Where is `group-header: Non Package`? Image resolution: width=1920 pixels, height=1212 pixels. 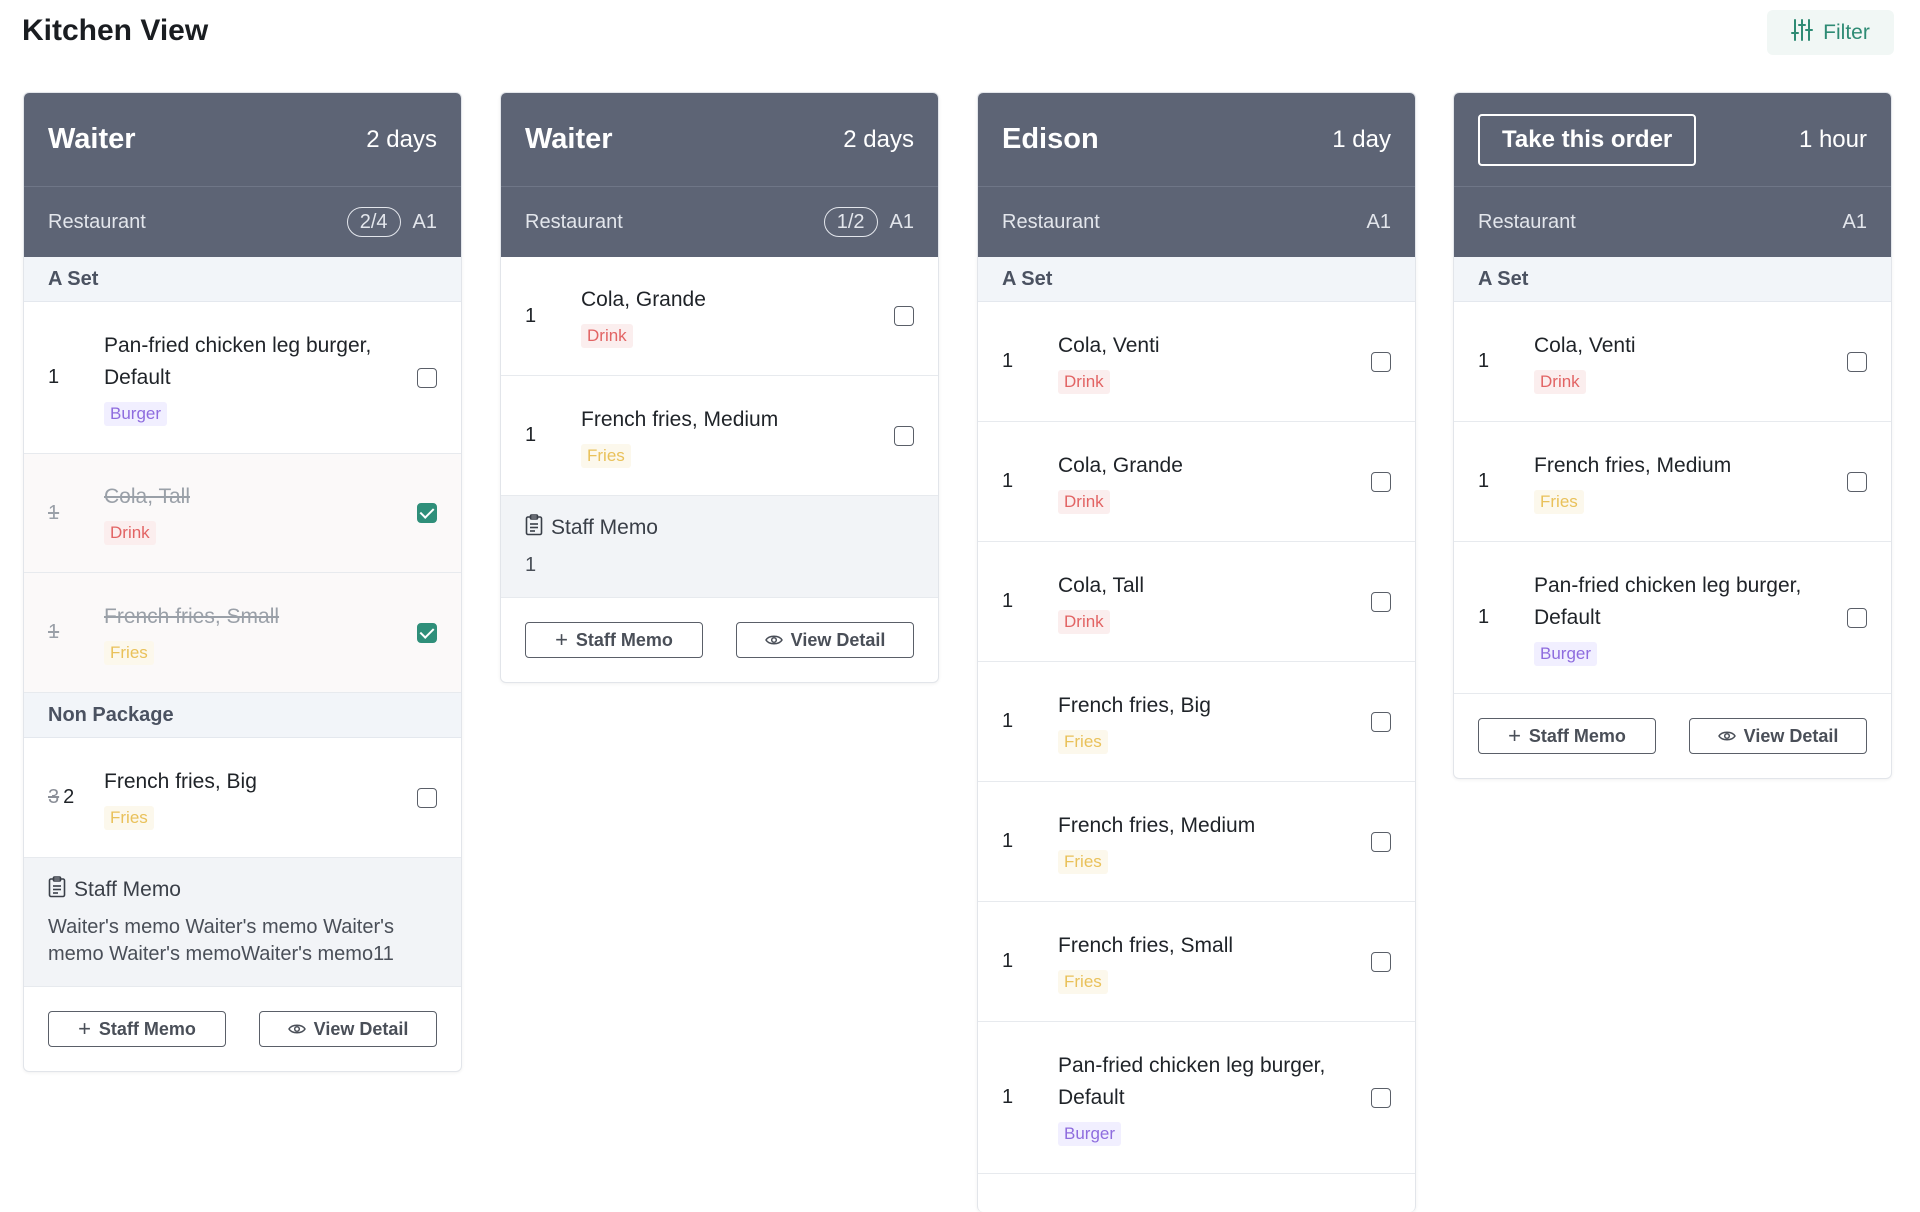
group-header: Non Package is located at coordinates (242, 715).